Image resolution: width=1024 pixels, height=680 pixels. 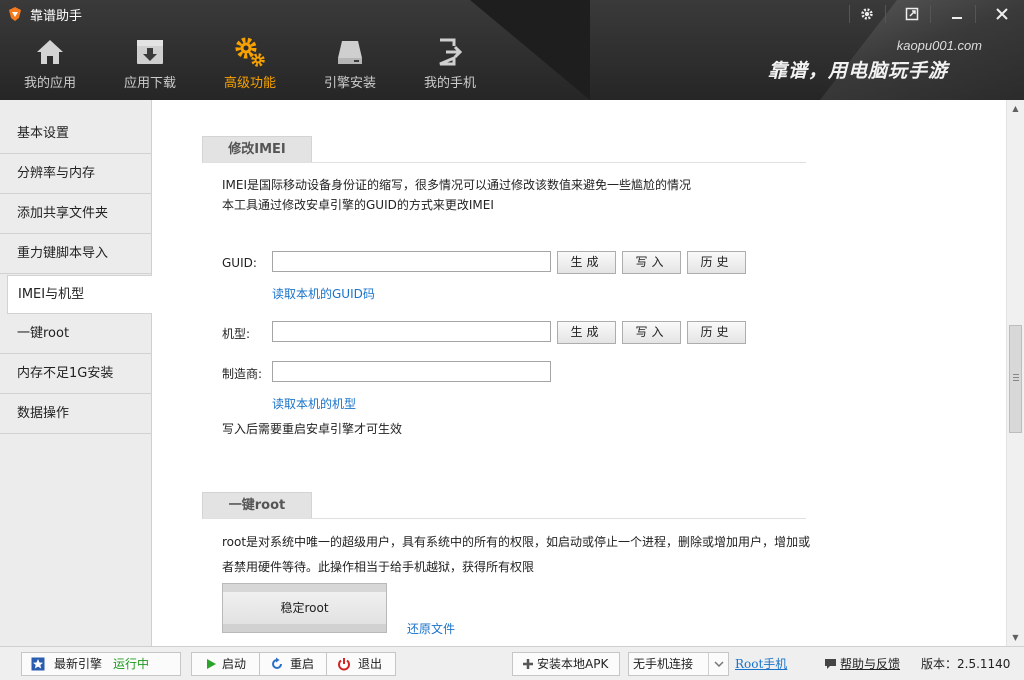 What do you see at coordinates (257, 149) in the screenshot?
I see `imei-section-title: 修改IMEI` at bounding box center [257, 149].